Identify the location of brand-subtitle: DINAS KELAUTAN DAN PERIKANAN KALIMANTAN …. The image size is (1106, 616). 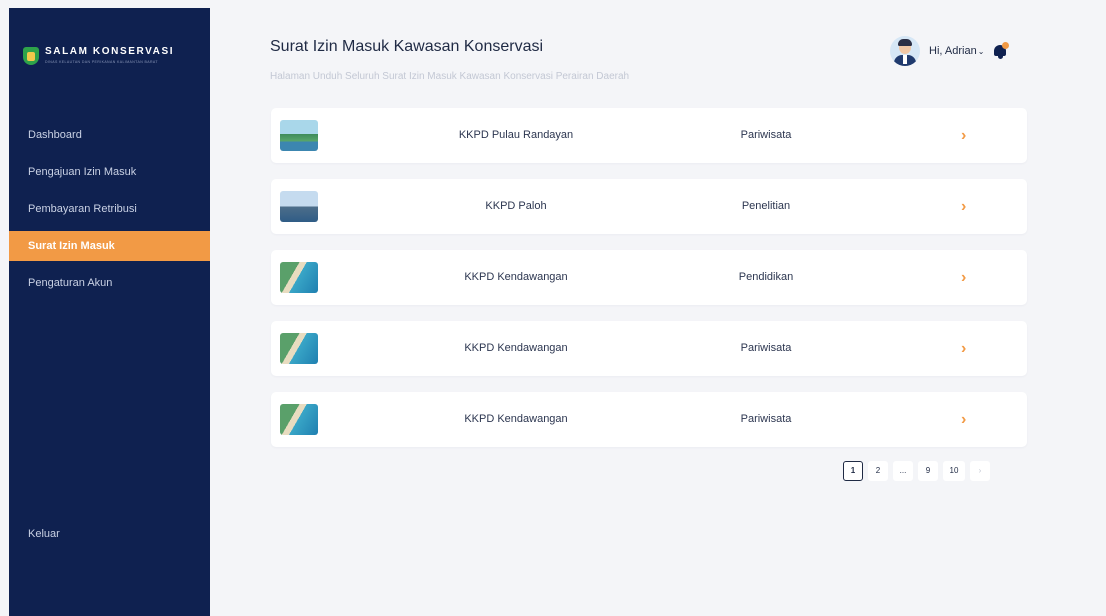
(101, 62).